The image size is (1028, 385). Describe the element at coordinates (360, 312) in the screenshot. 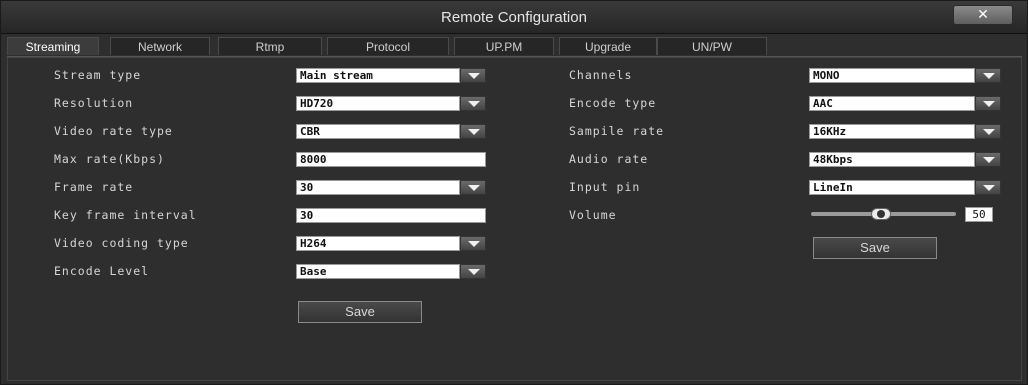

I see `video-save-button: Save` at that location.